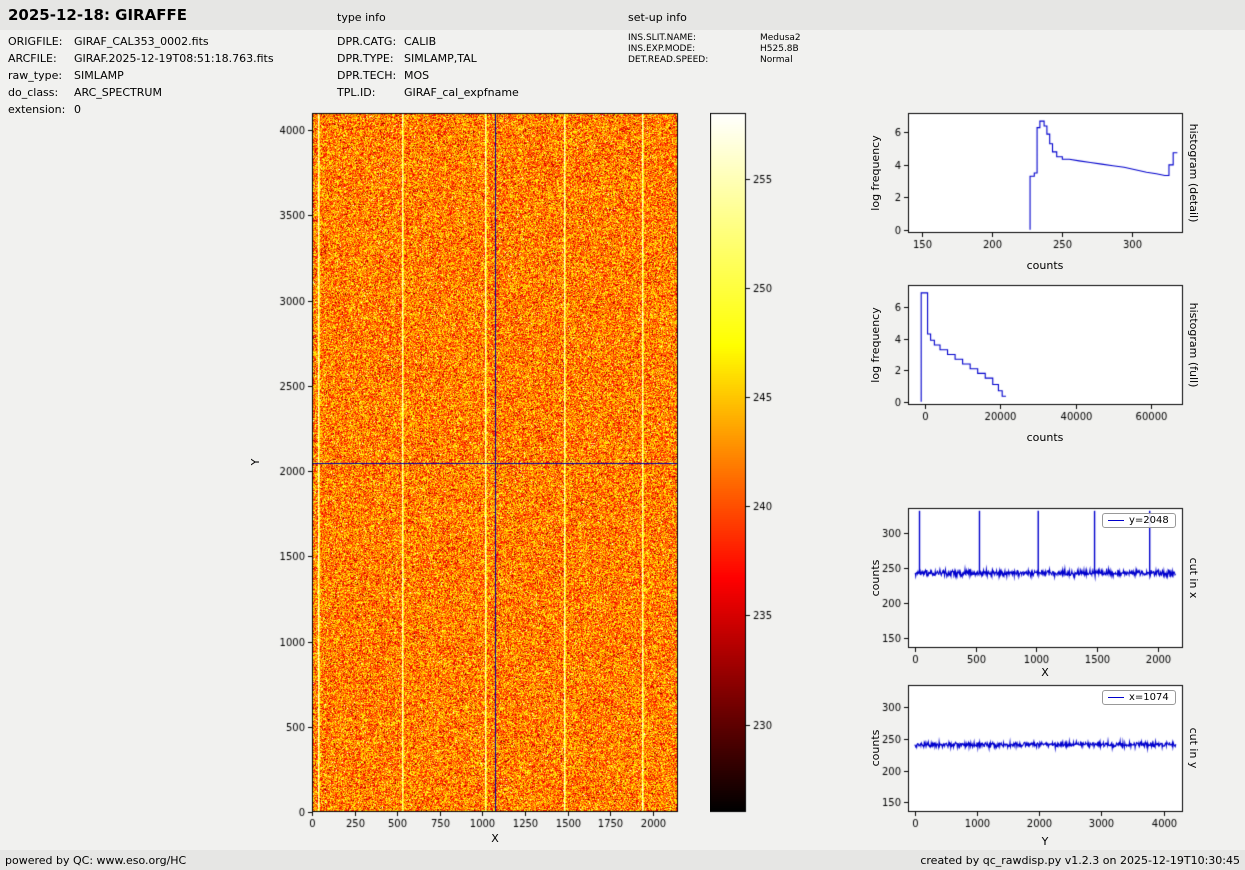  I want to click on info-label: raw_type:, so click(35, 75).